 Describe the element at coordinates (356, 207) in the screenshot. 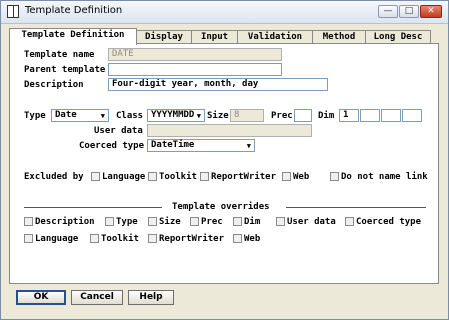

I see `overrides-divider-right` at that location.